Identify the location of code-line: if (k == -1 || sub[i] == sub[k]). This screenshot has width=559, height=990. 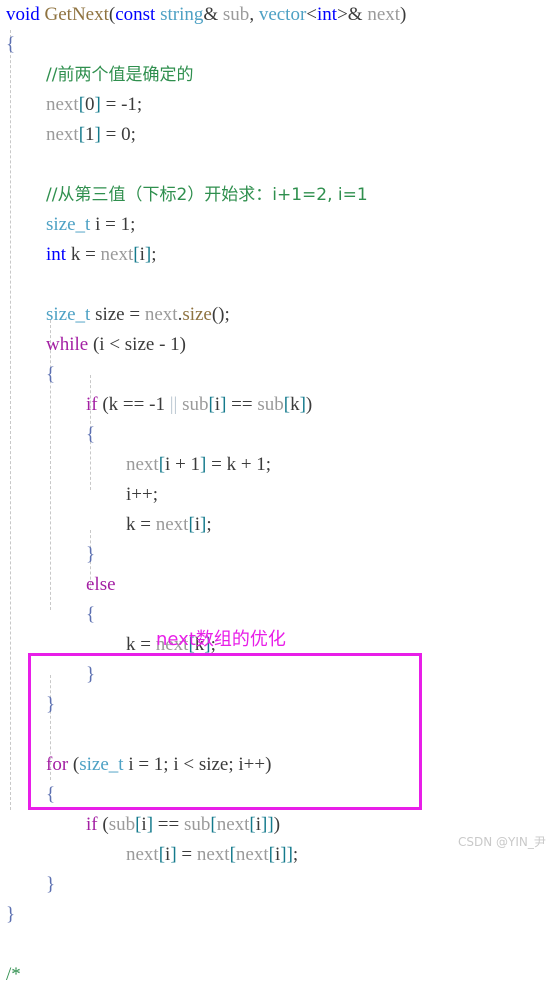
(279, 405).